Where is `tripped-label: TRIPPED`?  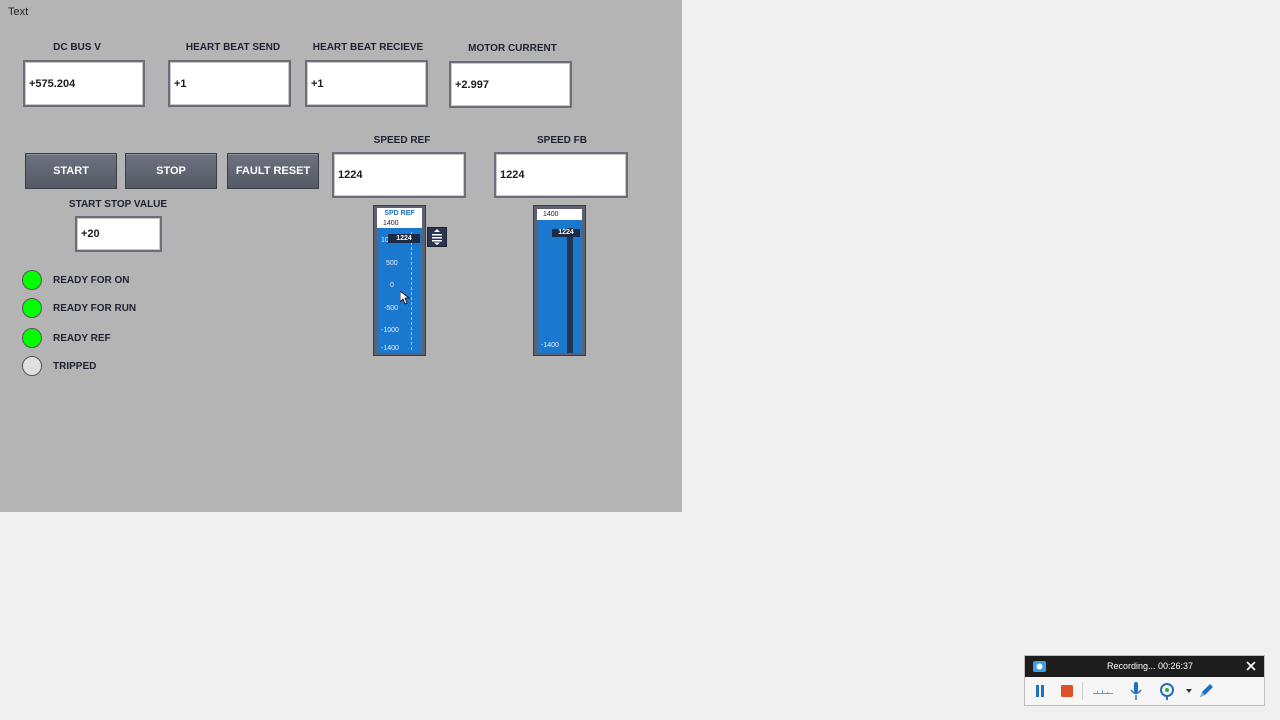 tripped-label: TRIPPED is located at coordinates (75, 366).